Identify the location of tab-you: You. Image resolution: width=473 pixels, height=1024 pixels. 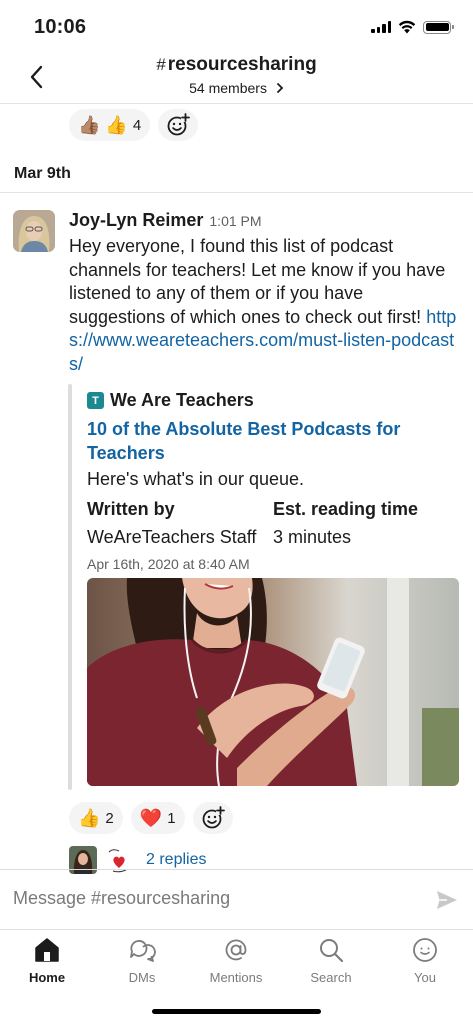
(425, 960).